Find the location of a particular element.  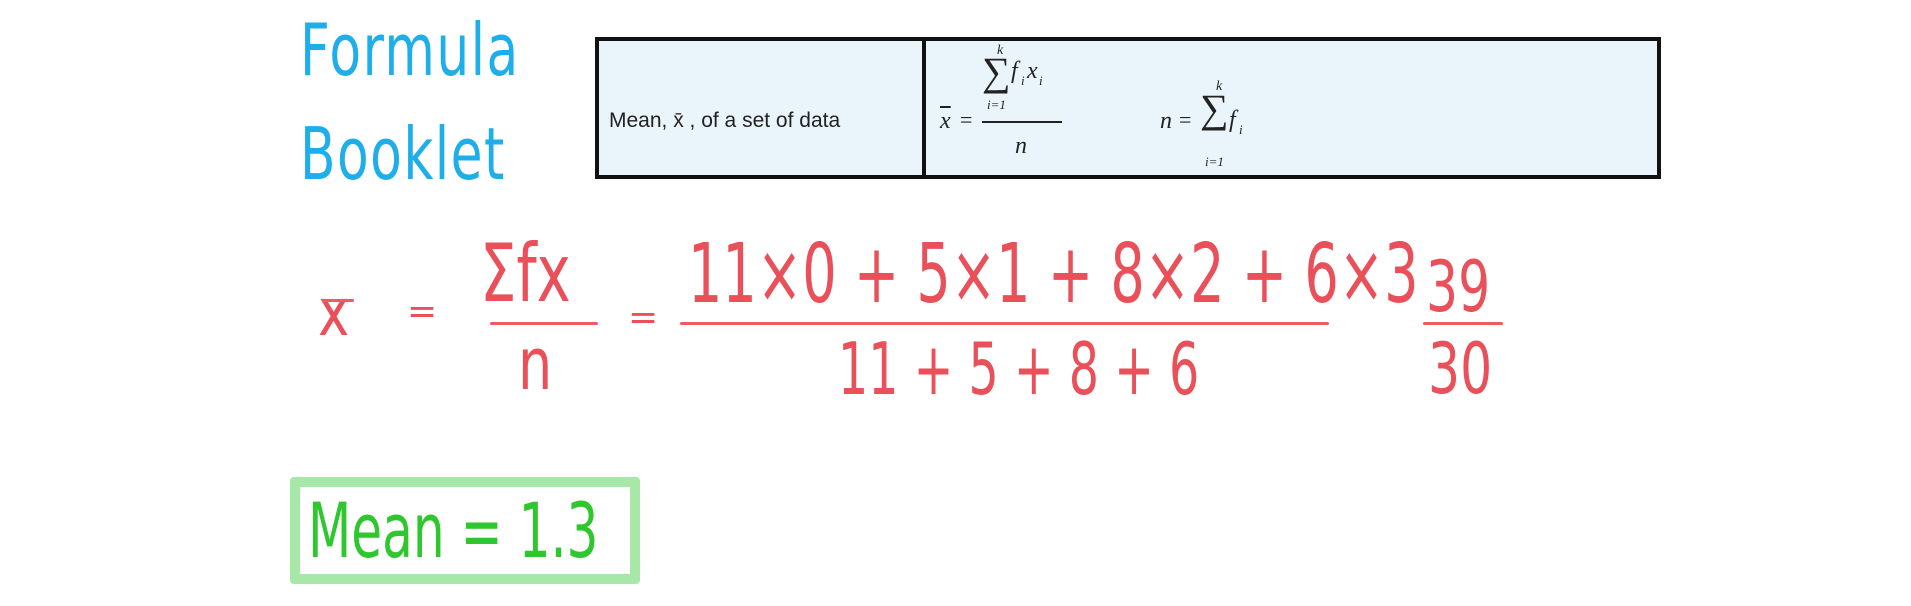

xbar-overline is located at coordinates (338, 300).